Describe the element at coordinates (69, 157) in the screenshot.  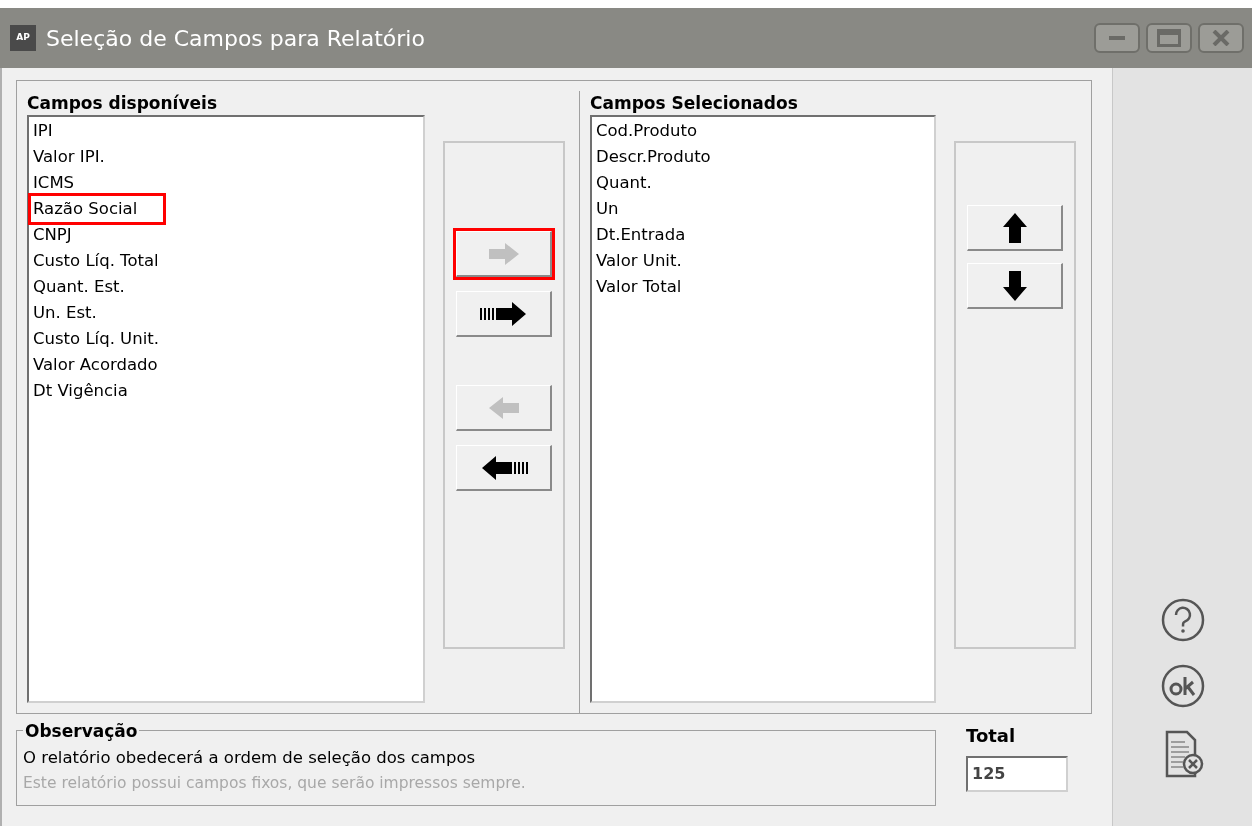
I see `field-item: Valor IPI.` at that location.